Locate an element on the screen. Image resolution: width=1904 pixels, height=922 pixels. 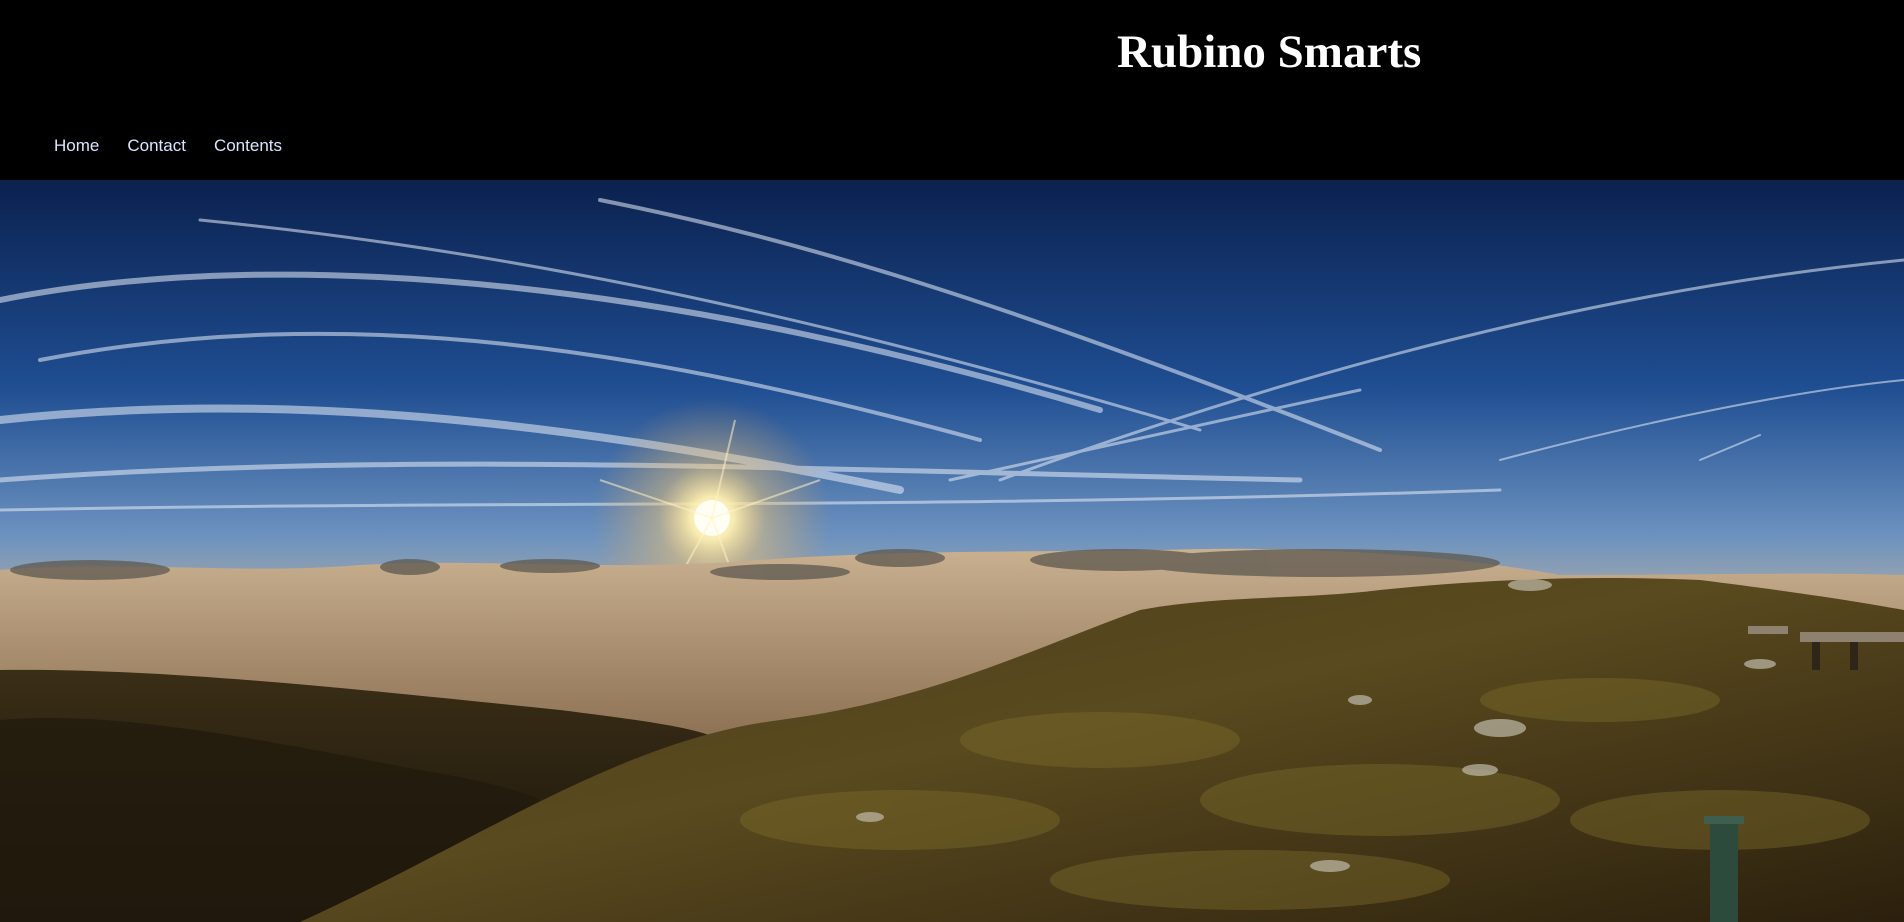
nav-link-contact: Contact is located at coordinates (156, 146).